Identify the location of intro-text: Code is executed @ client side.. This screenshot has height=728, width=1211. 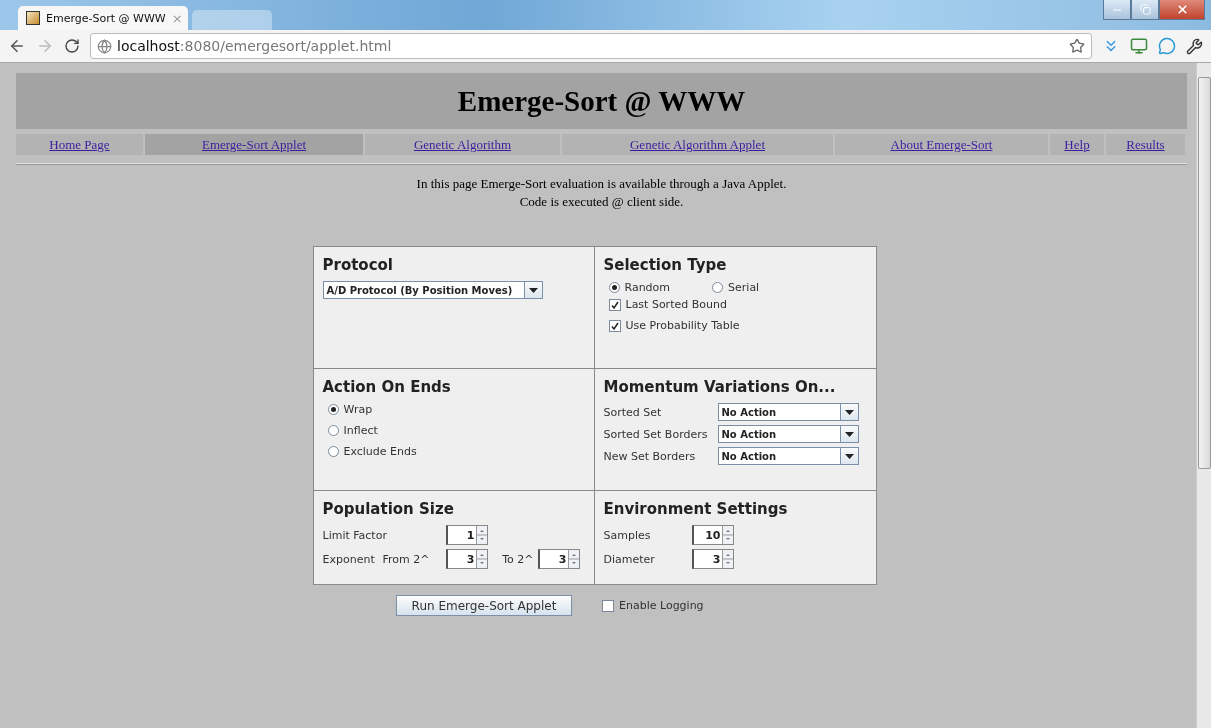
(601, 202).